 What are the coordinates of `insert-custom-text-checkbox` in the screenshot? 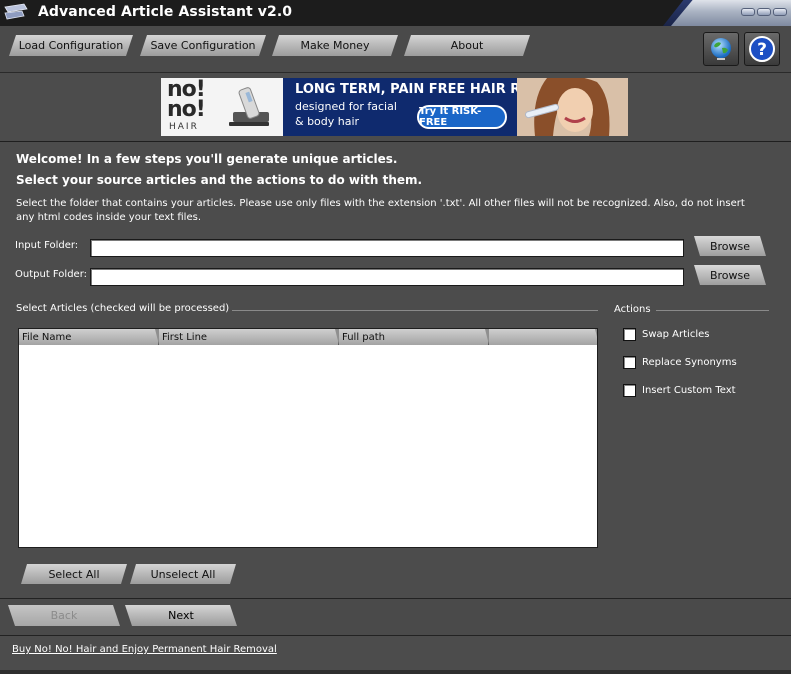 It's located at (629, 390).